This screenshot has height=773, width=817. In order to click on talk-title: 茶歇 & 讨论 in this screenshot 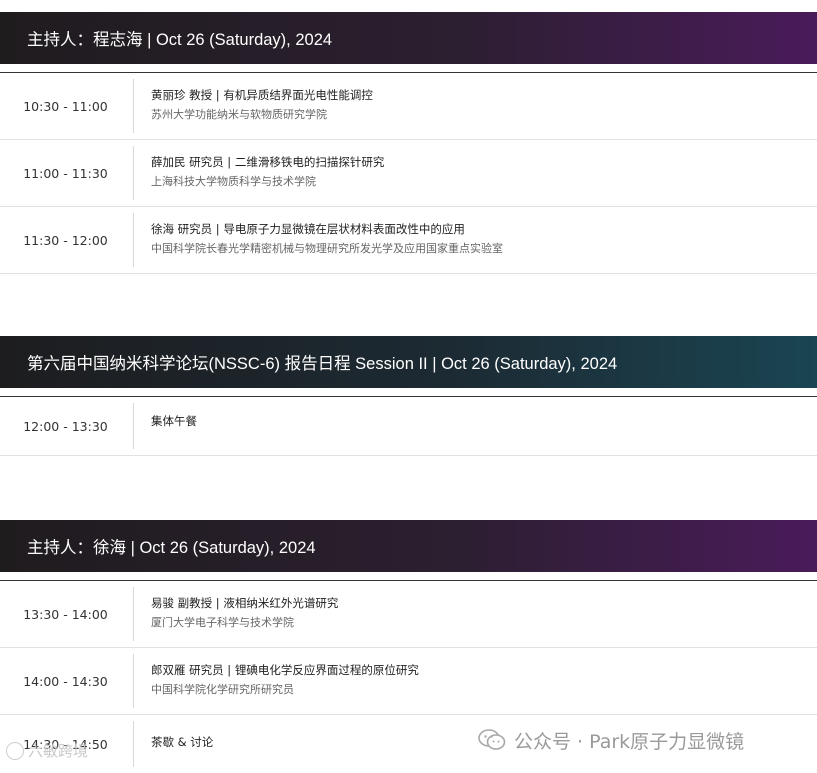, I will do `click(182, 742)`.